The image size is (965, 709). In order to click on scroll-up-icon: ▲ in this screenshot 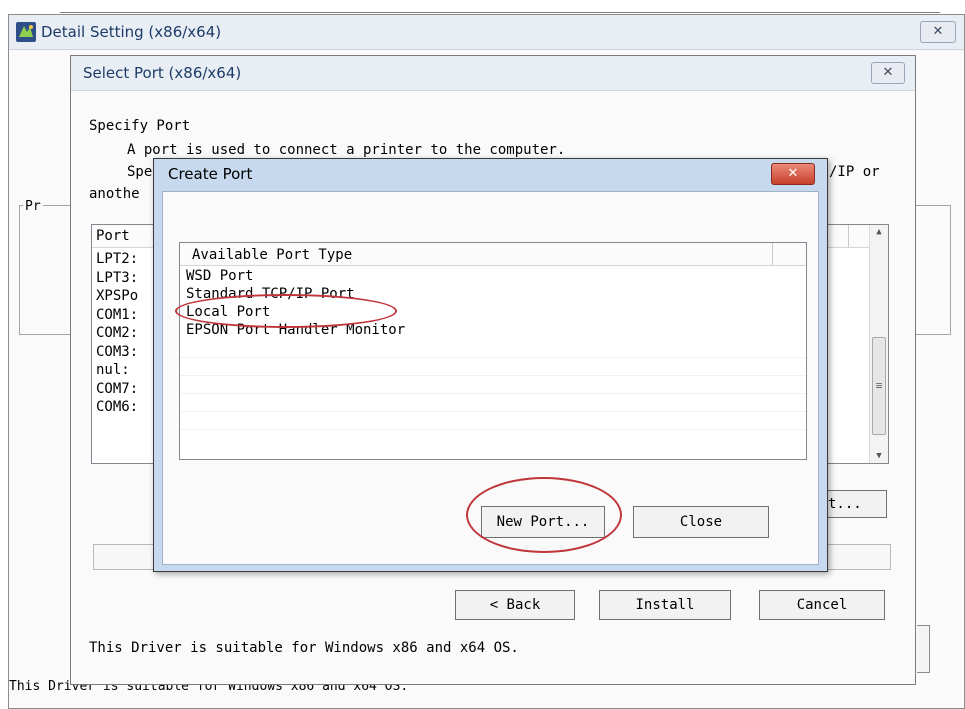, I will do `click(879, 232)`.